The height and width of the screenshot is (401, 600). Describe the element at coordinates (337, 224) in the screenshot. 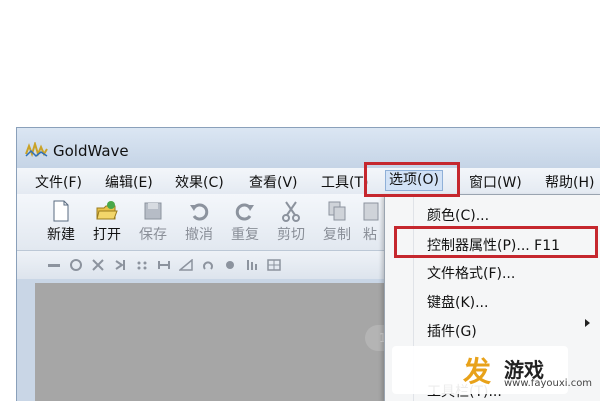

I see `copy-button: 复制` at that location.